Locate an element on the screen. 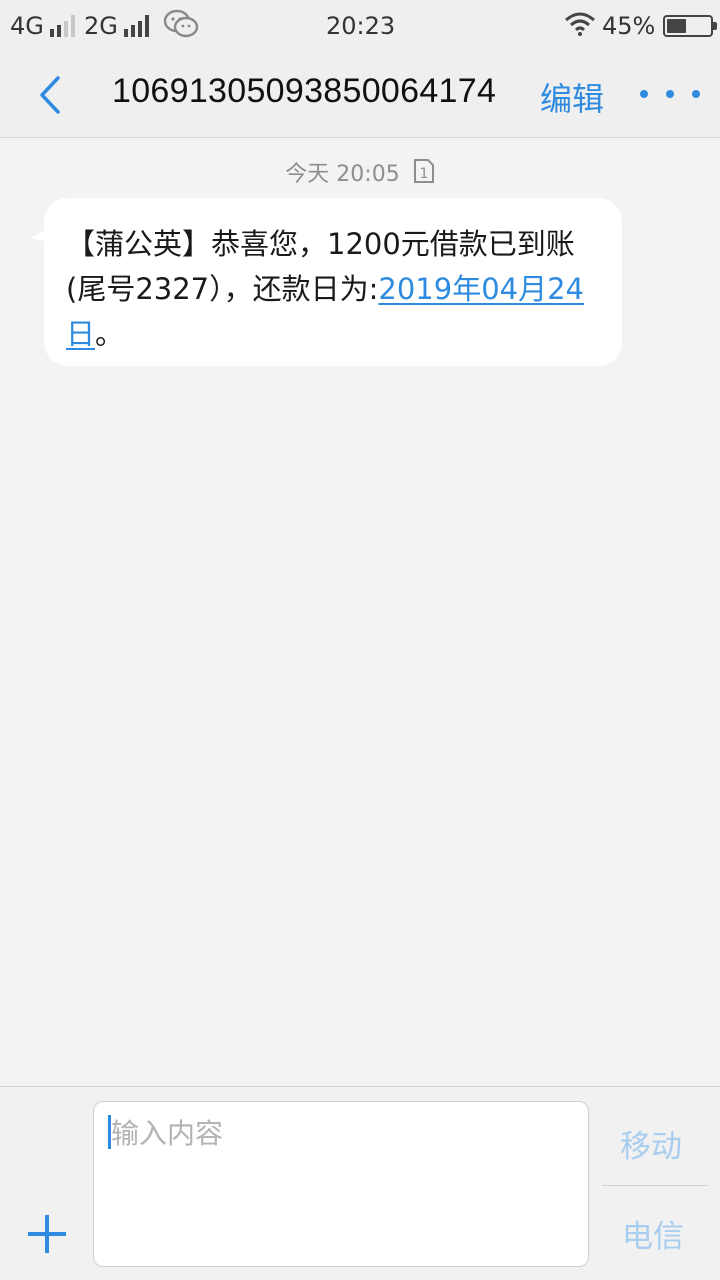 The width and height of the screenshot is (720, 1280). more-options-button is located at coordinates (670, 94).